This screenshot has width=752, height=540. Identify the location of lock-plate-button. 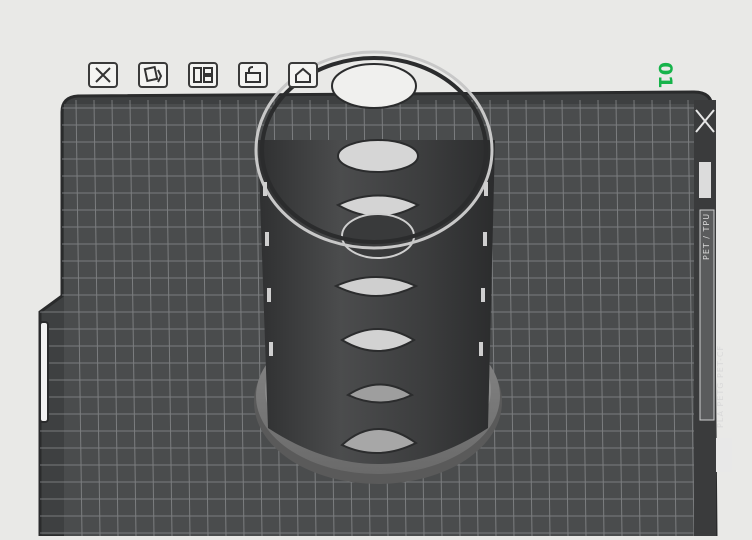
(253, 75).